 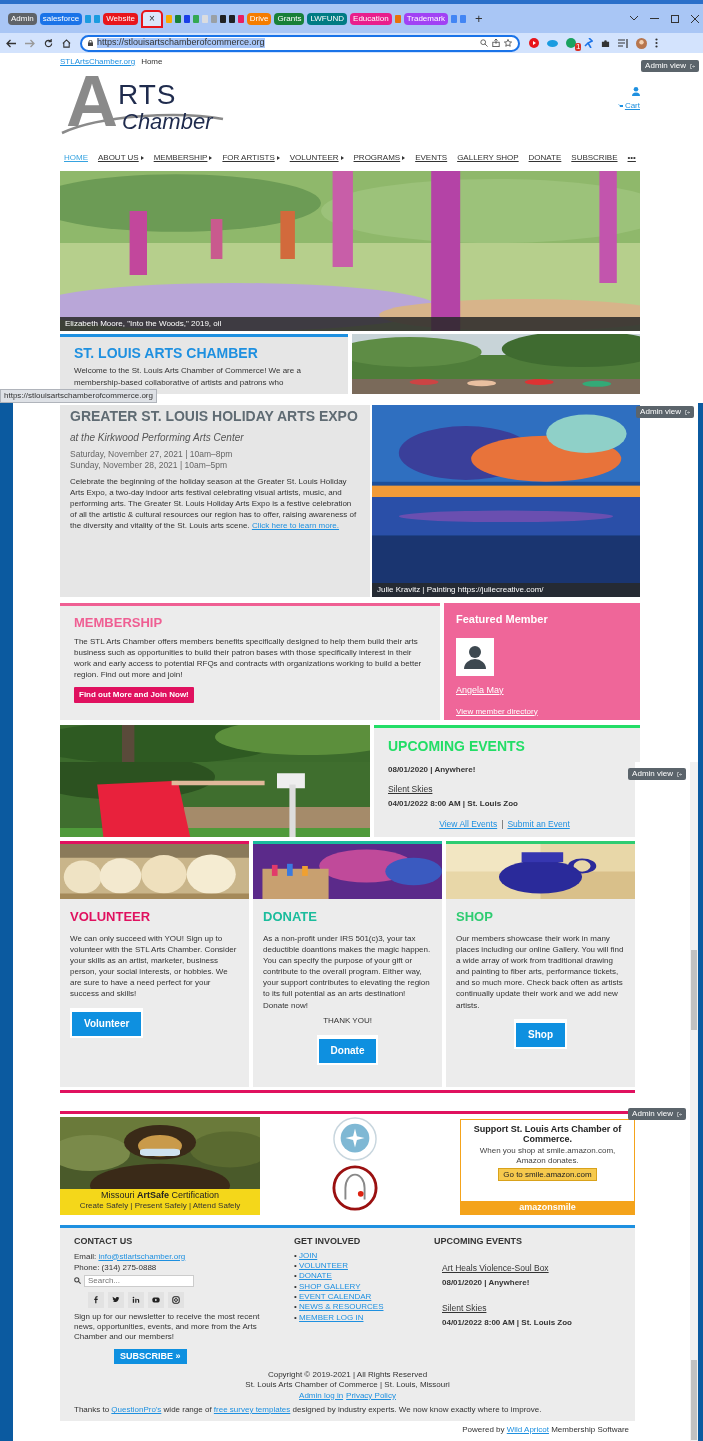 I want to click on nav-link: SUBSCRIBE, so click(x=594, y=157).